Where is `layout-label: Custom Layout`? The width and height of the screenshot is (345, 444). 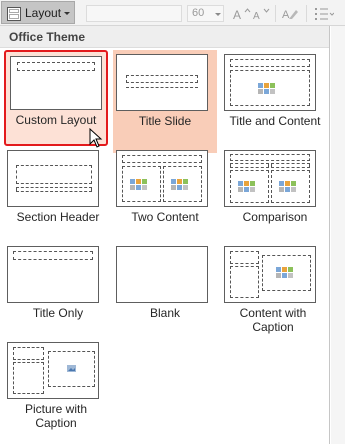 layout-label: Custom Layout is located at coordinates (56, 120).